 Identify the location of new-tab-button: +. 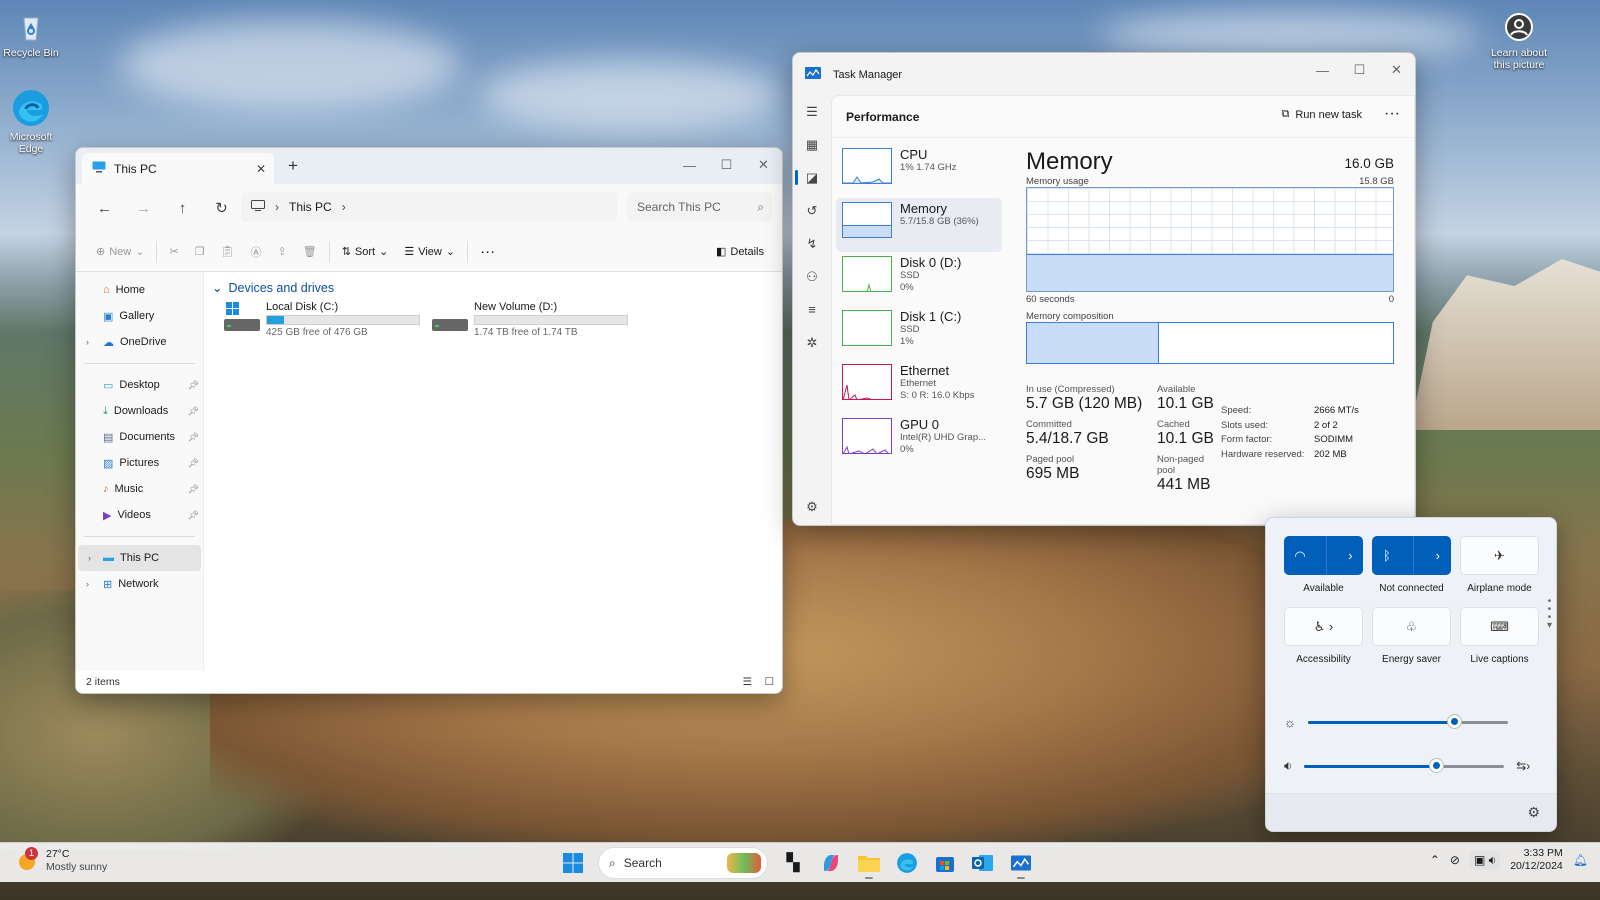
(293, 166).